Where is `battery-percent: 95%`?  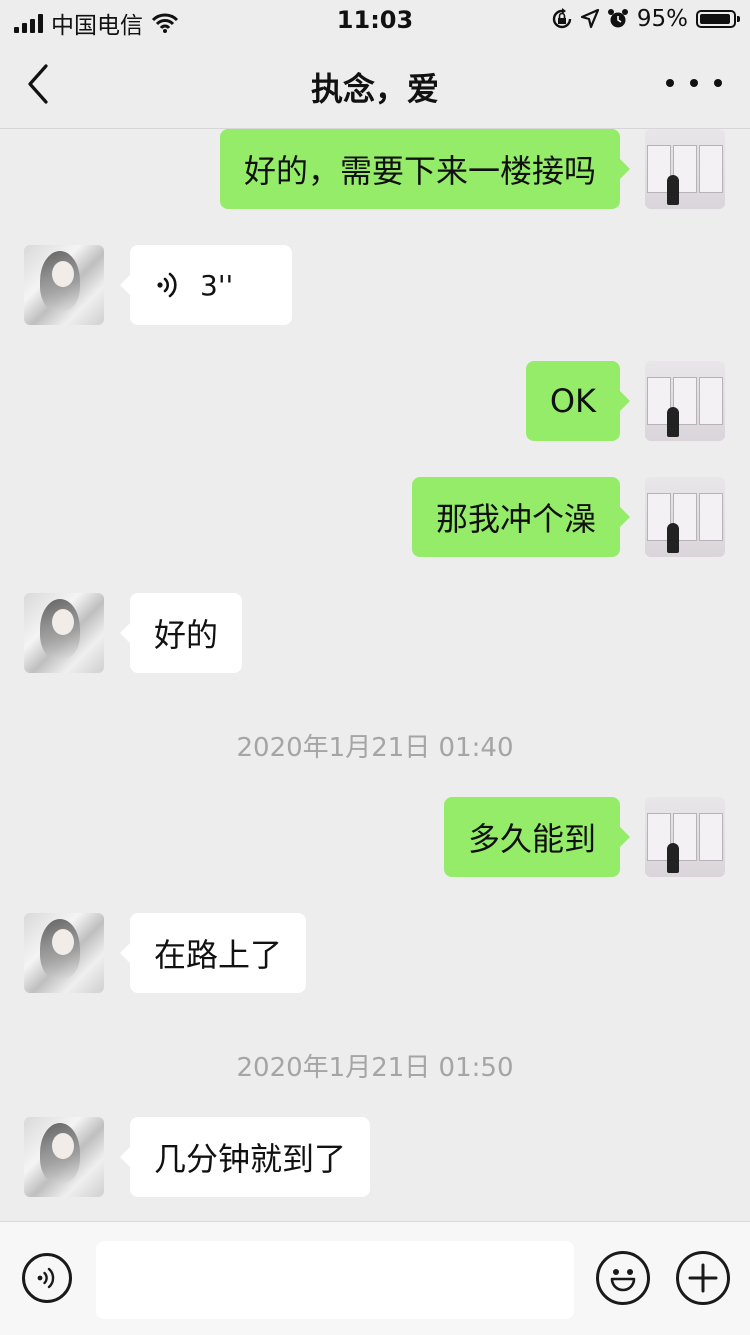 battery-percent: 95% is located at coordinates (662, 19).